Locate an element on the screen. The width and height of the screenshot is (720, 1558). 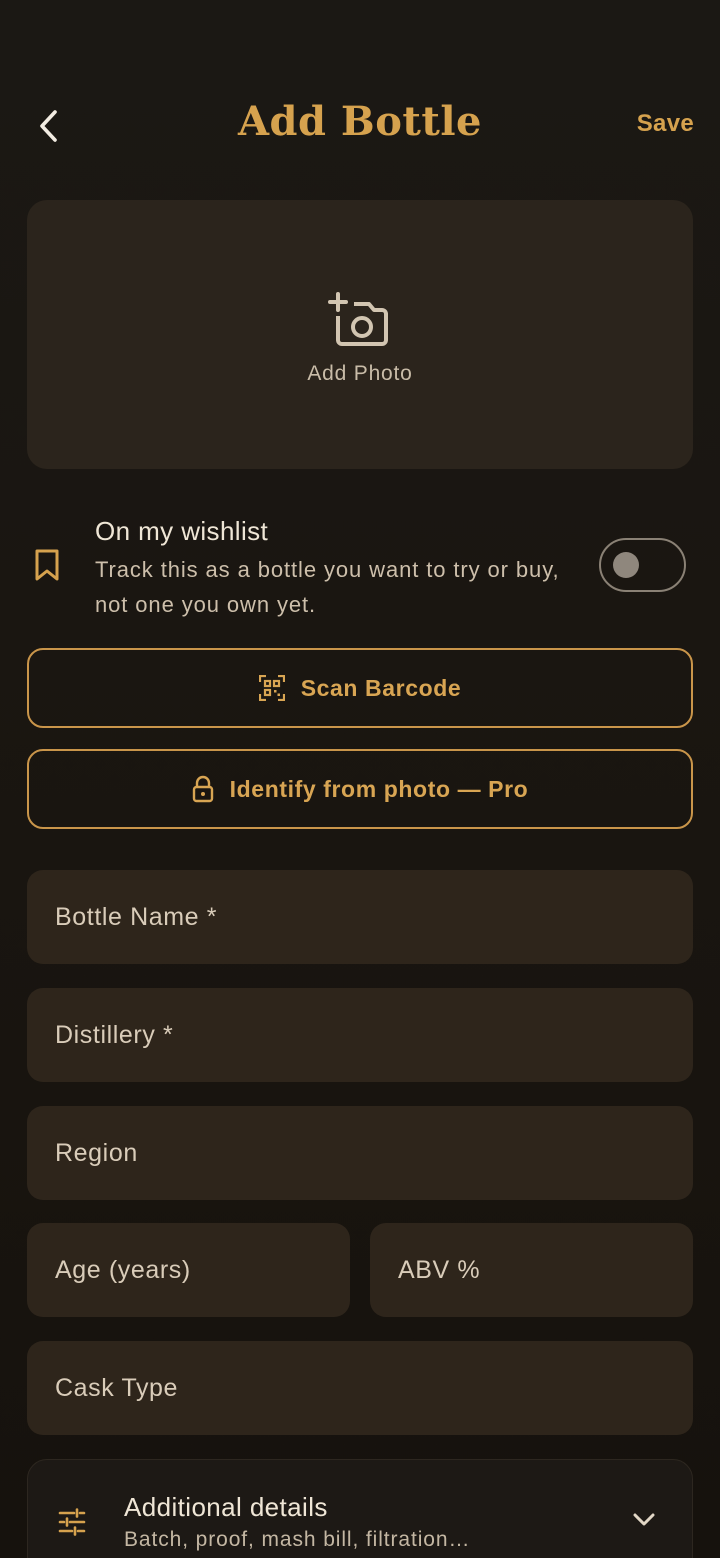
bottle-name-field: Bottle Name * is located at coordinates (360, 917).